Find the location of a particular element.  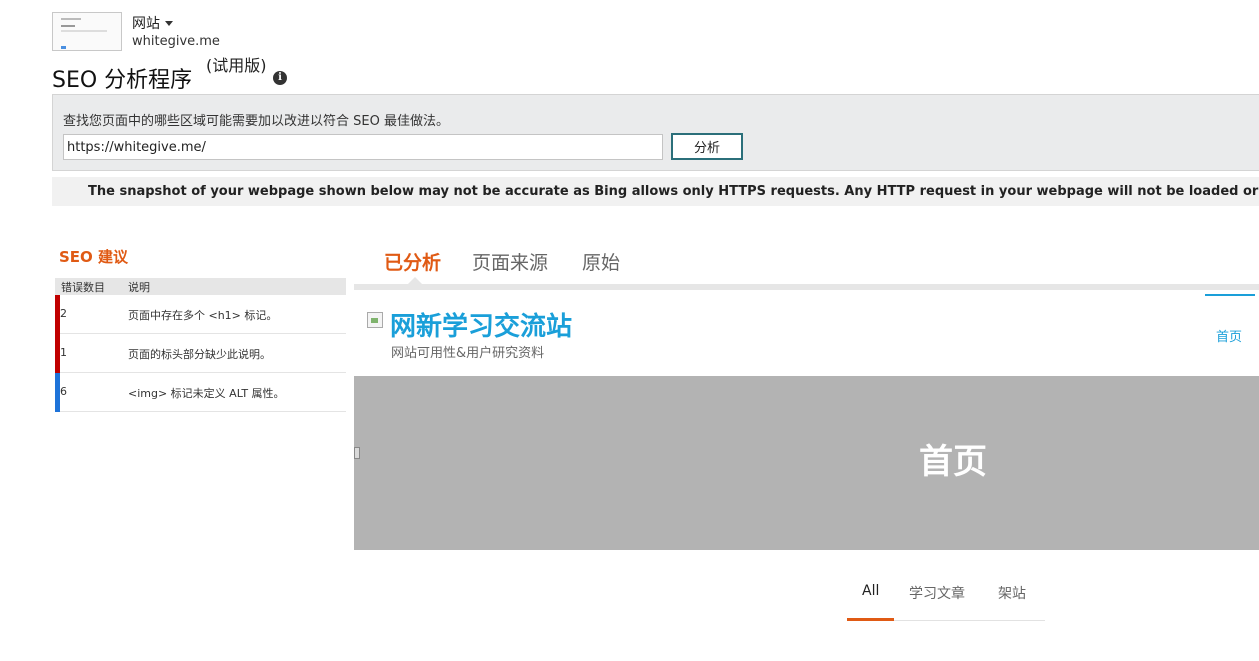

suggestion-row: 2 页面中存在多个 <h1> 标记。 is located at coordinates (200, 314).